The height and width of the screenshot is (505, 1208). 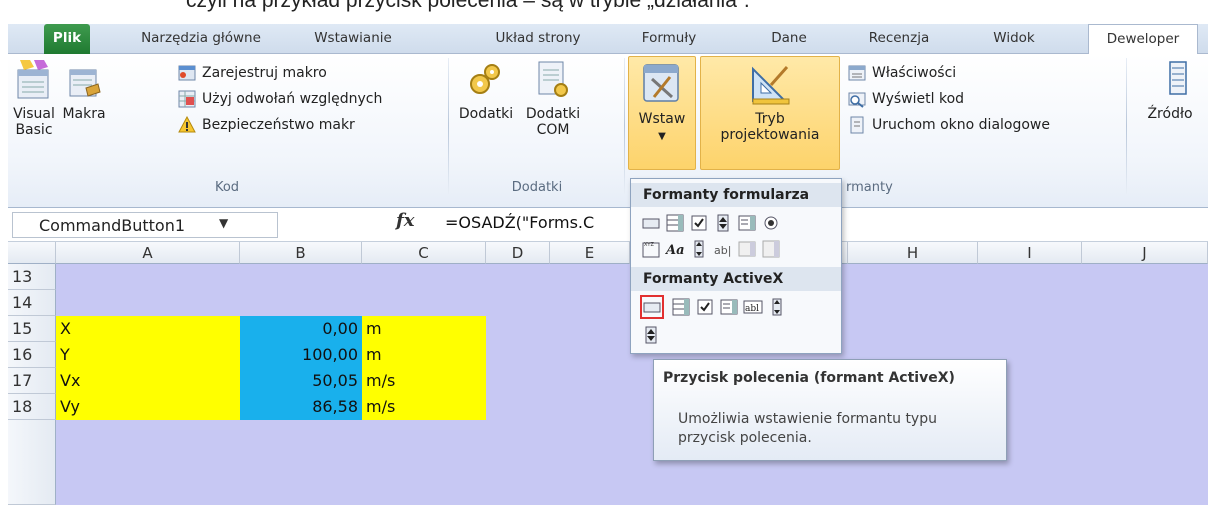 I want to click on tab-insert: Wstawianie, so click(x=353, y=39).